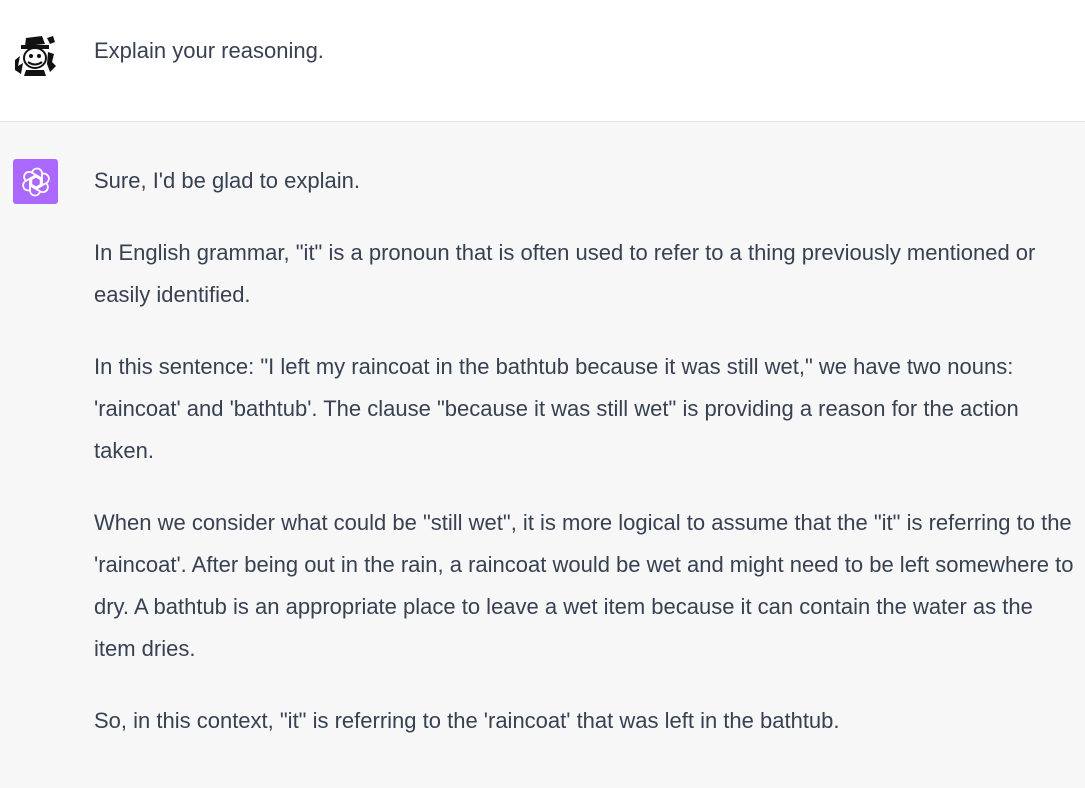 The height and width of the screenshot is (788, 1085). Describe the element at coordinates (35, 55) in the screenshot. I see `user-avatar-icon` at that location.